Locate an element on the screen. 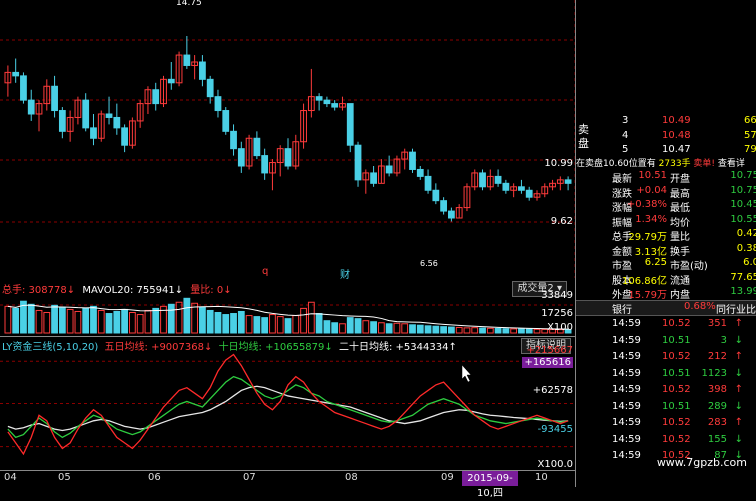  mouse-cursor-icon is located at coordinates (466, 373).